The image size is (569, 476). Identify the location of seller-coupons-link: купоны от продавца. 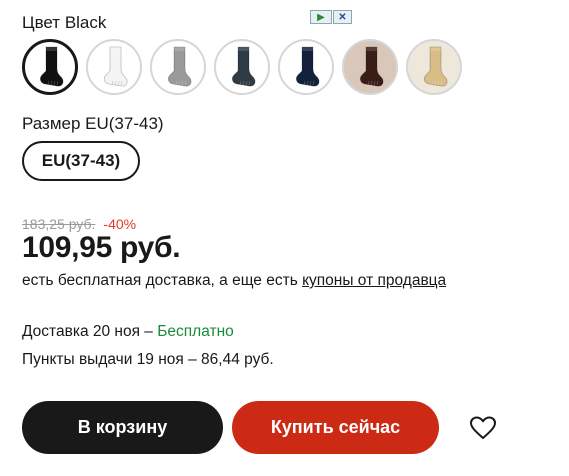
(374, 280).